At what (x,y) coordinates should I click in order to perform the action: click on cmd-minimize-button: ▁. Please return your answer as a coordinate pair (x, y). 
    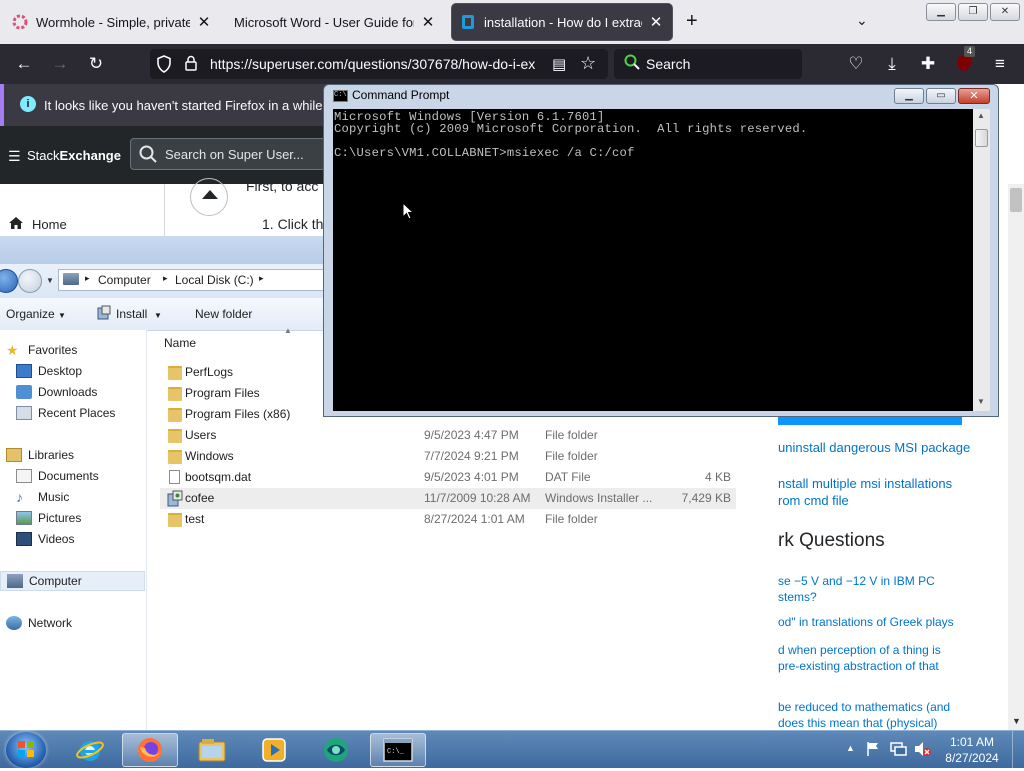
    Looking at the image, I should click on (909, 96).